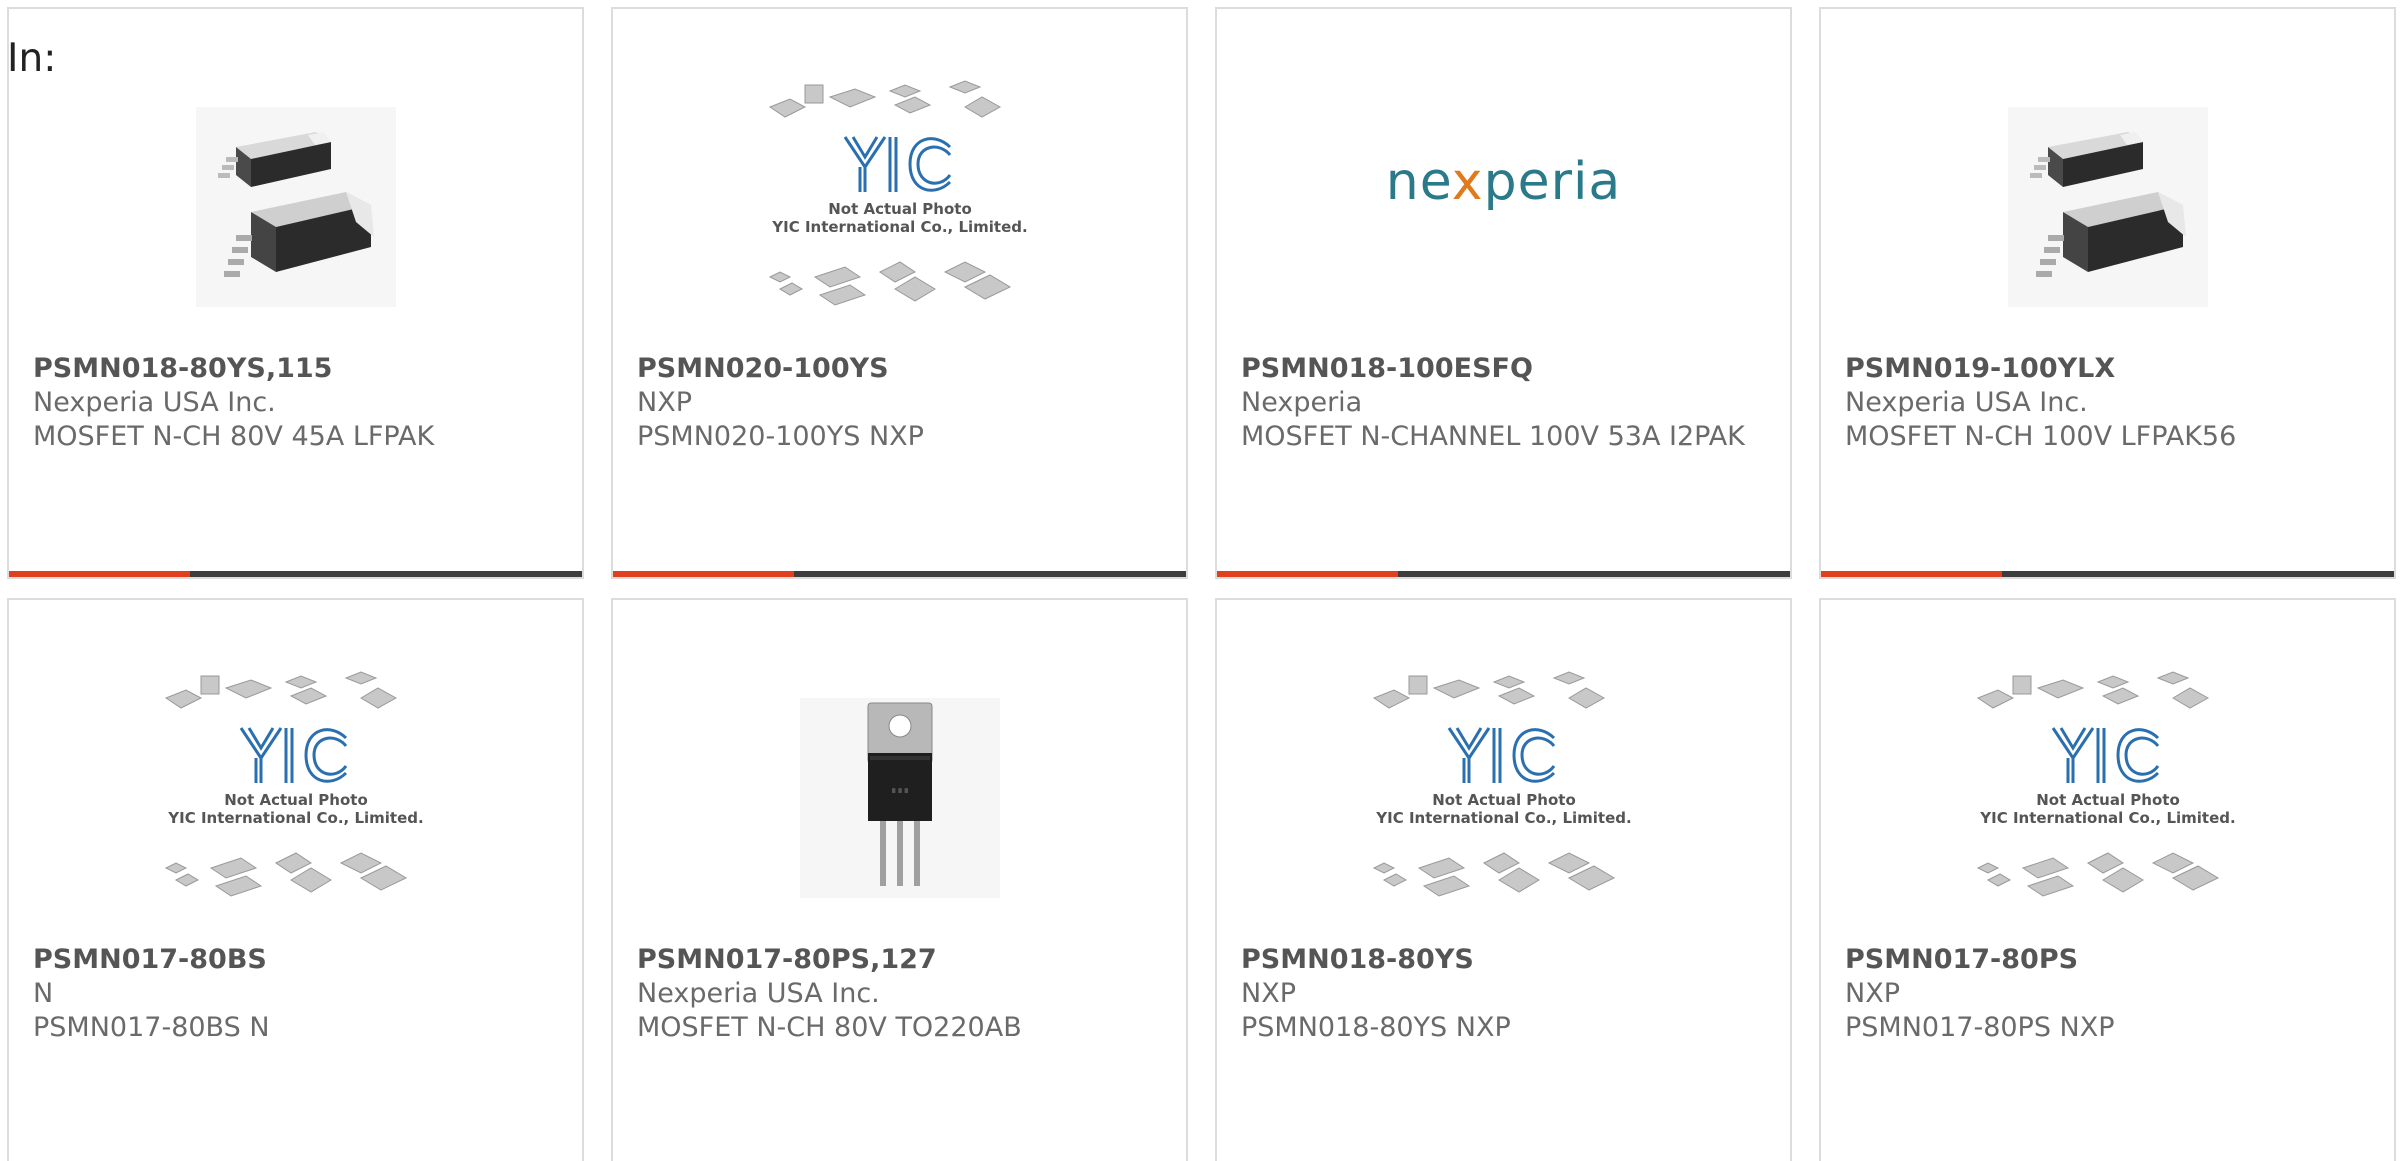 The height and width of the screenshot is (1161, 2400). Describe the element at coordinates (295, 369) in the screenshot. I see `part-number: PSMN018-80YS,115` at that location.